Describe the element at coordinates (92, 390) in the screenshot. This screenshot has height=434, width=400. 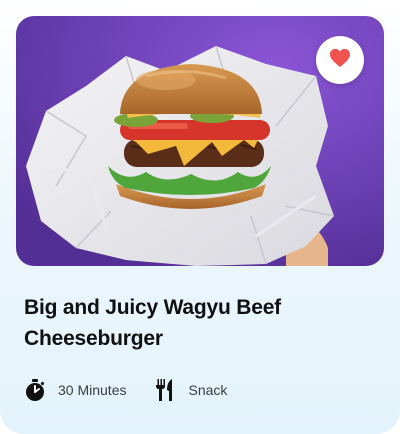
I see `duration-label: 30 Minutes` at that location.